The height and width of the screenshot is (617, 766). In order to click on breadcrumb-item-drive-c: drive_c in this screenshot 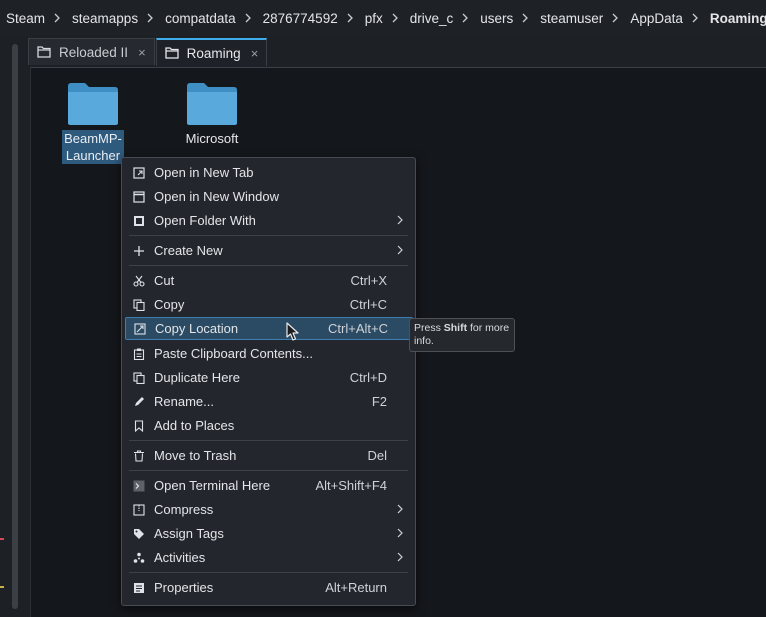, I will do `click(431, 18)`.